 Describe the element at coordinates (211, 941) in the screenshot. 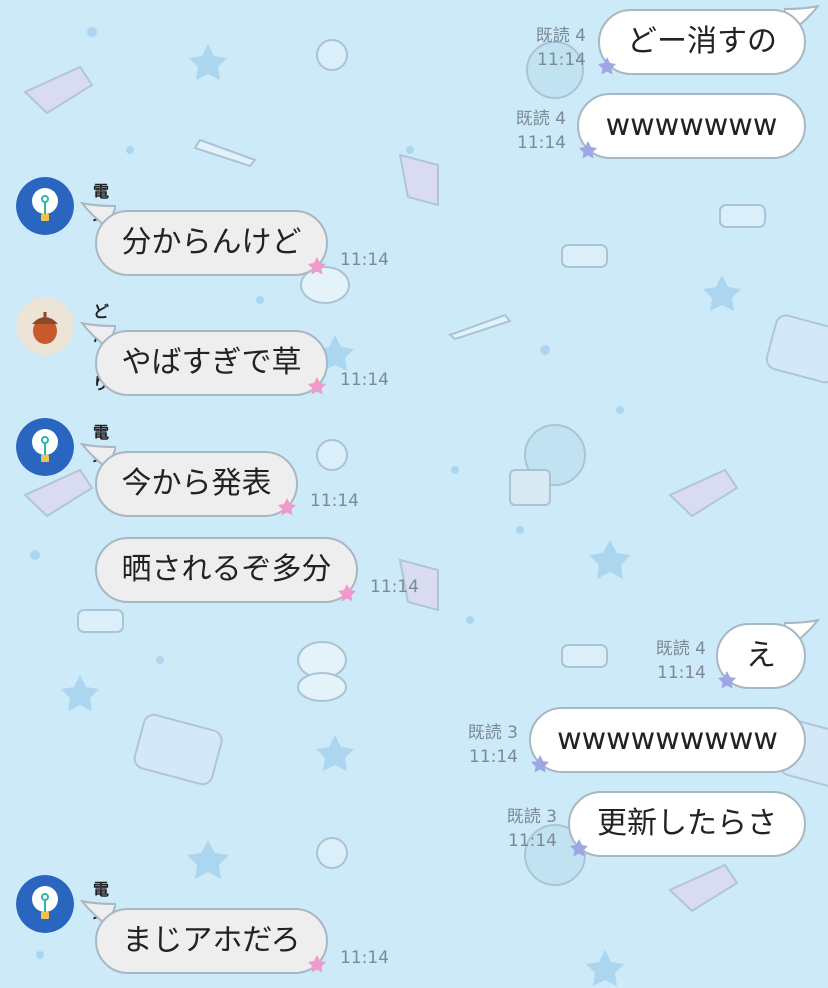

I see `message-bubble: まじアホだろ` at that location.